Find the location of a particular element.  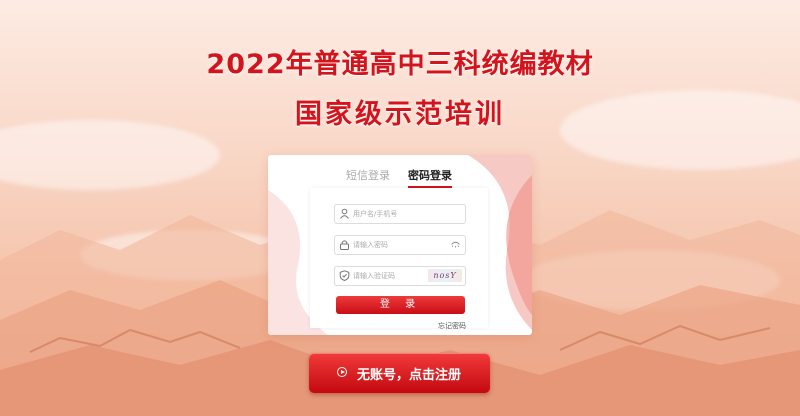

login-button: 登 录 is located at coordinates (400, 305).